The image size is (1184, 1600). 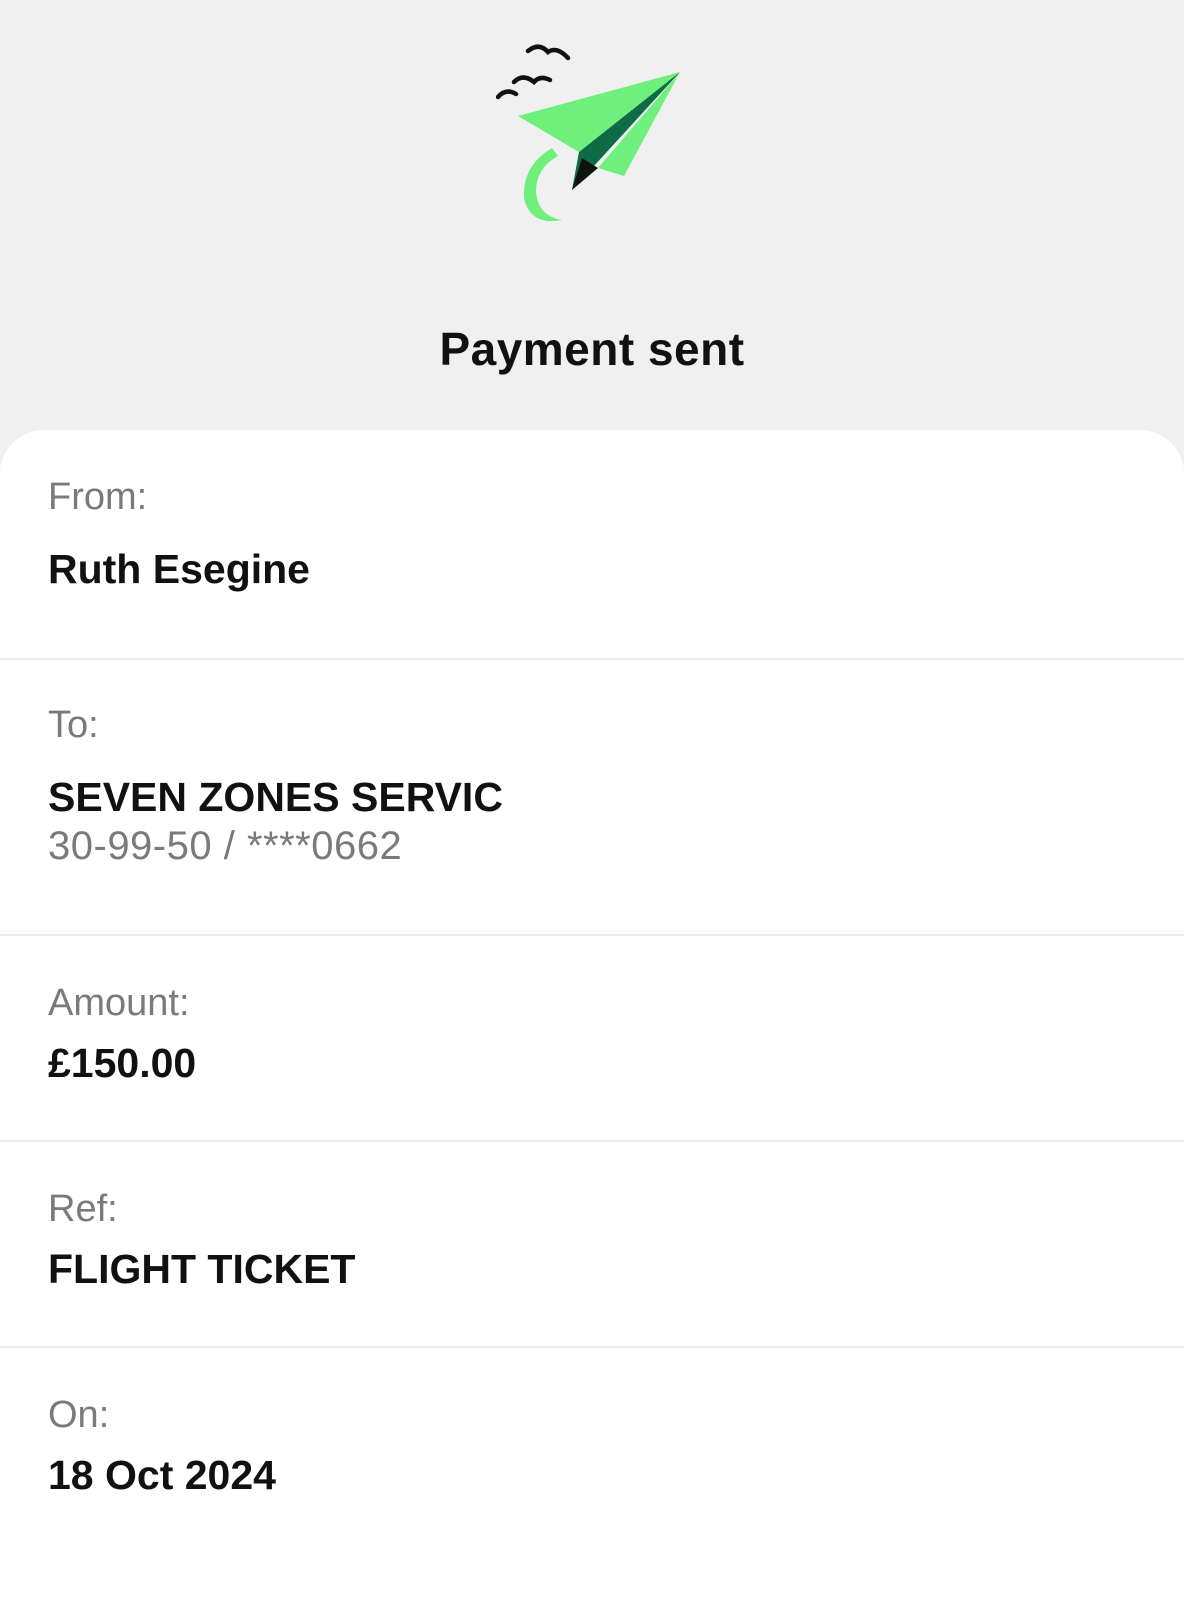 What do you see at coordinates (588, 133) in the screenshot?
I see `paper-plane-birds-icon` at bounding box center [588, 133].